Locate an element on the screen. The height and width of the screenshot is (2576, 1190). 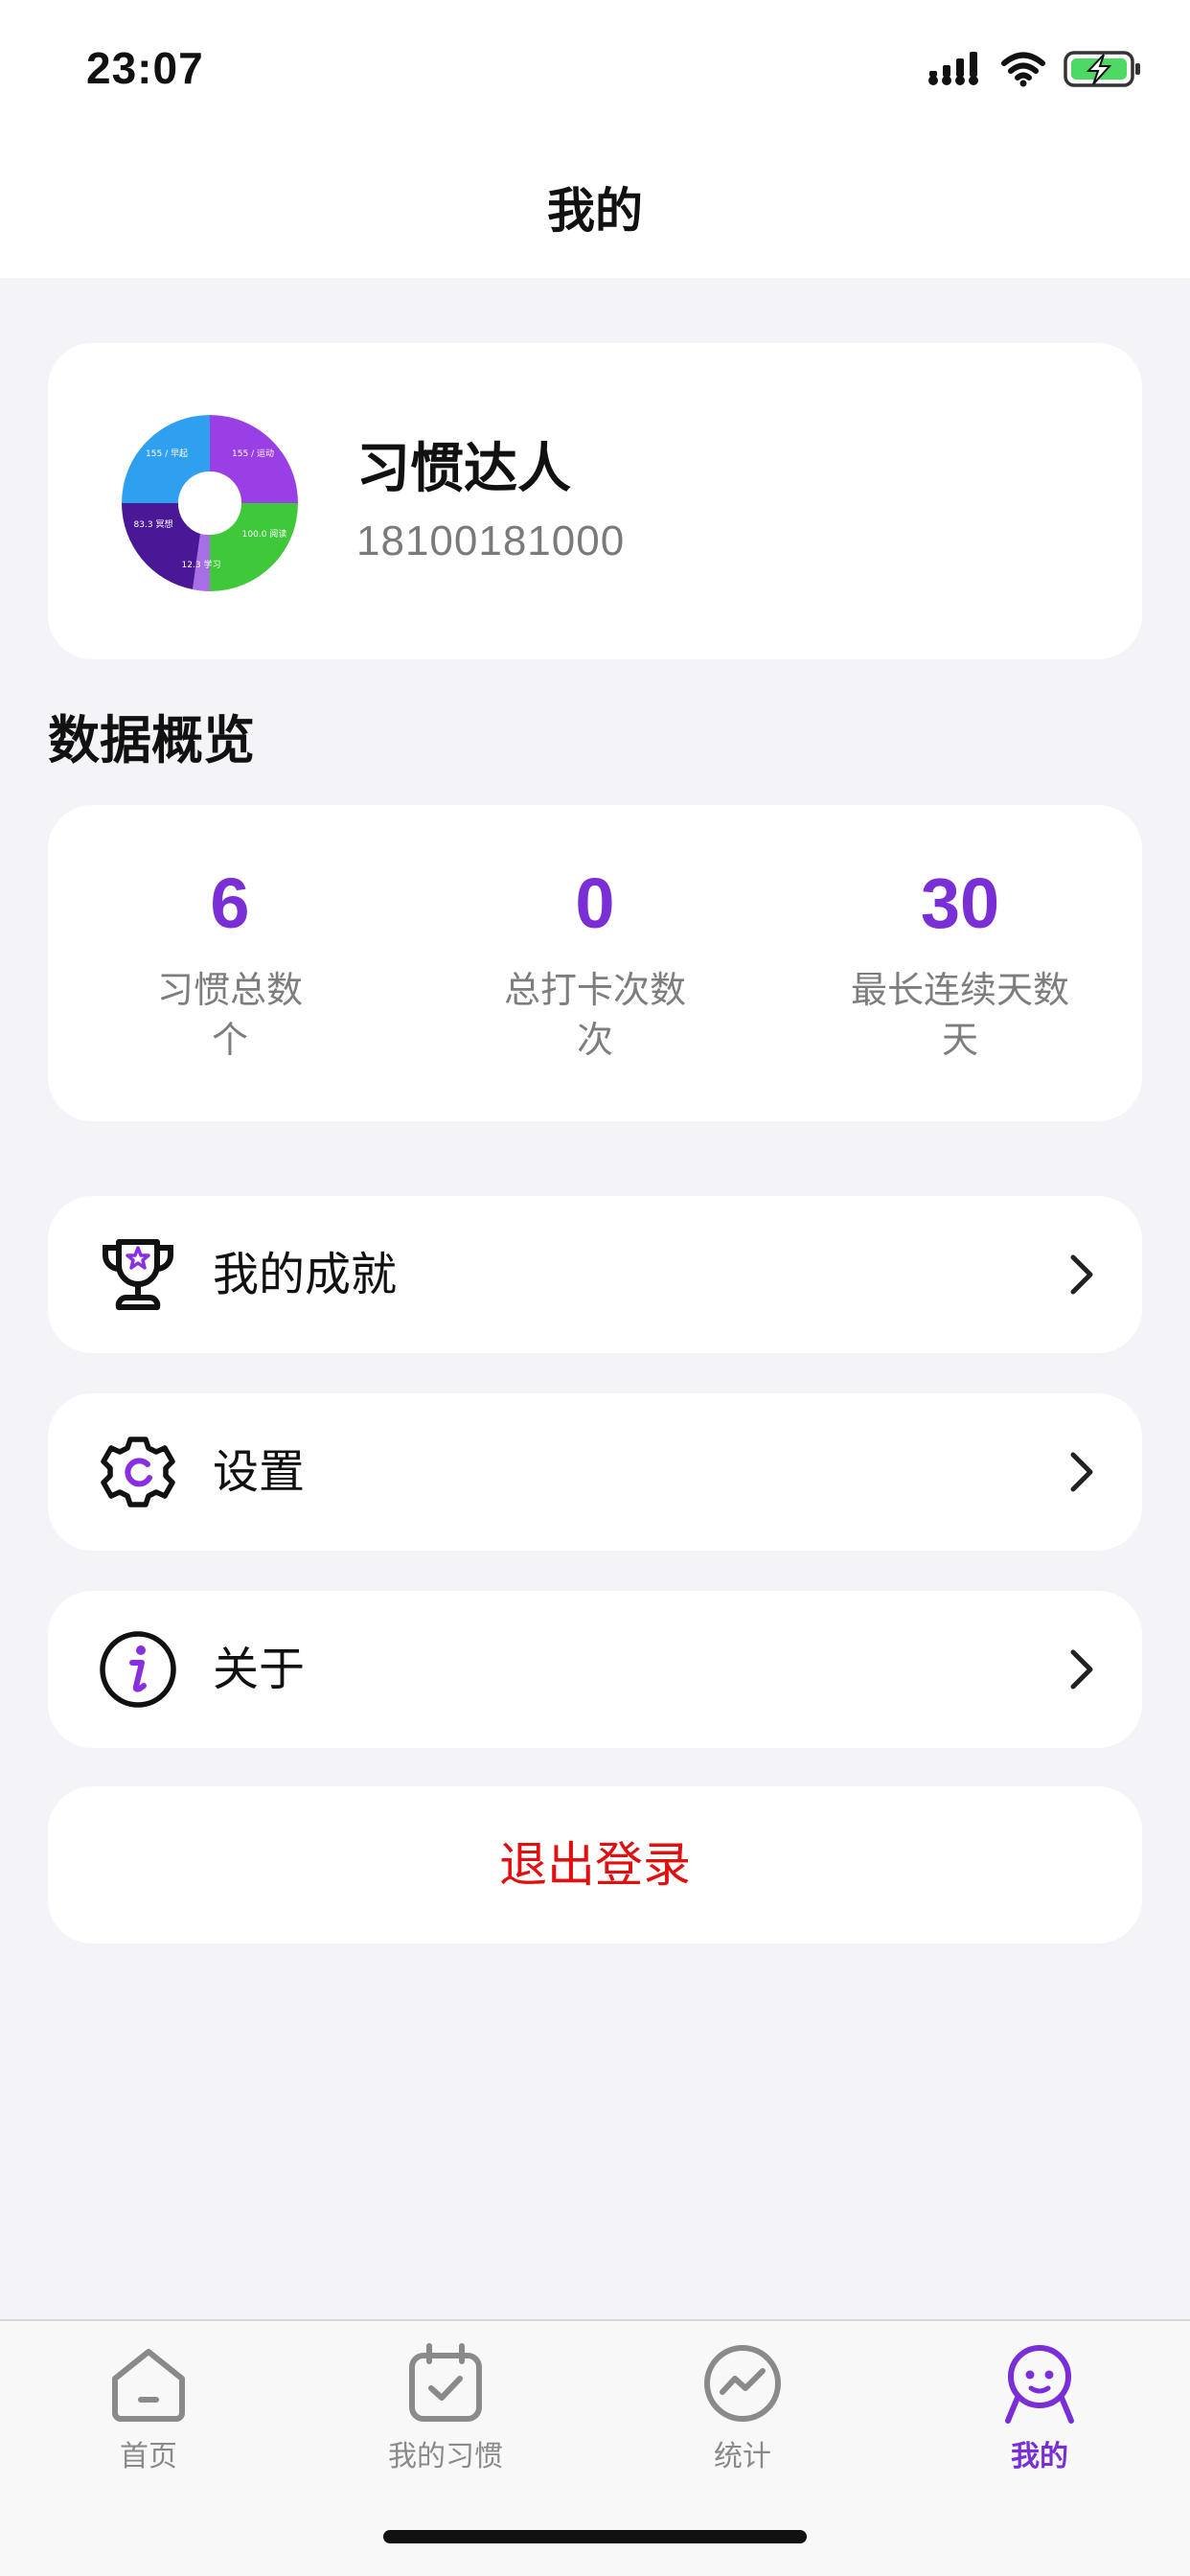
tab-statistics: 统计 is located at coordinates (743, 2407).